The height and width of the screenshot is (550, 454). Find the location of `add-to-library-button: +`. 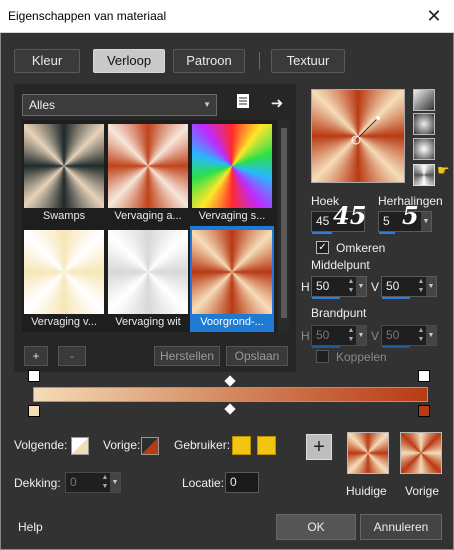

add-to-library-button: + is located at coordinates (319, 447).